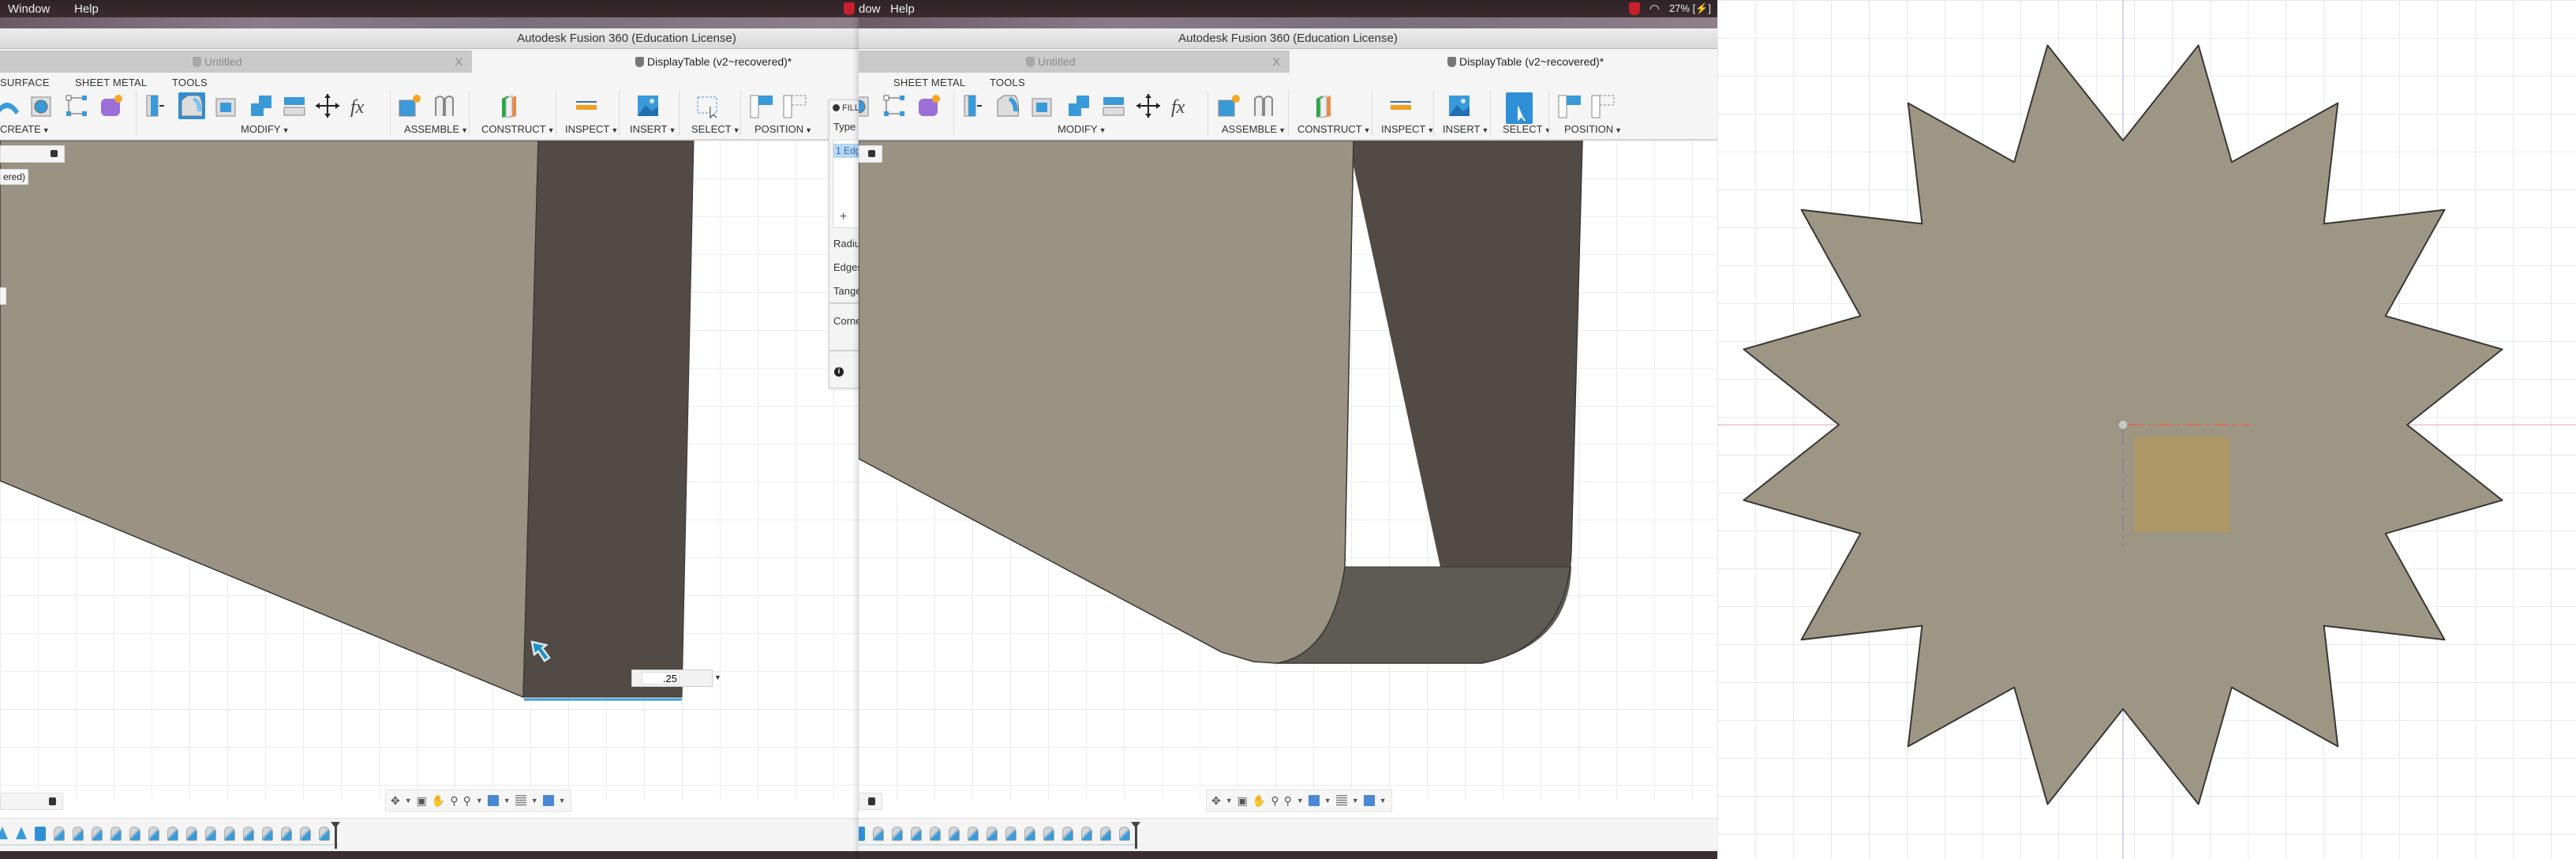 The width and height of the screenshot is (2576, 859). I want to click on selected-edge-item: 1 Edge, so click(846, 151).